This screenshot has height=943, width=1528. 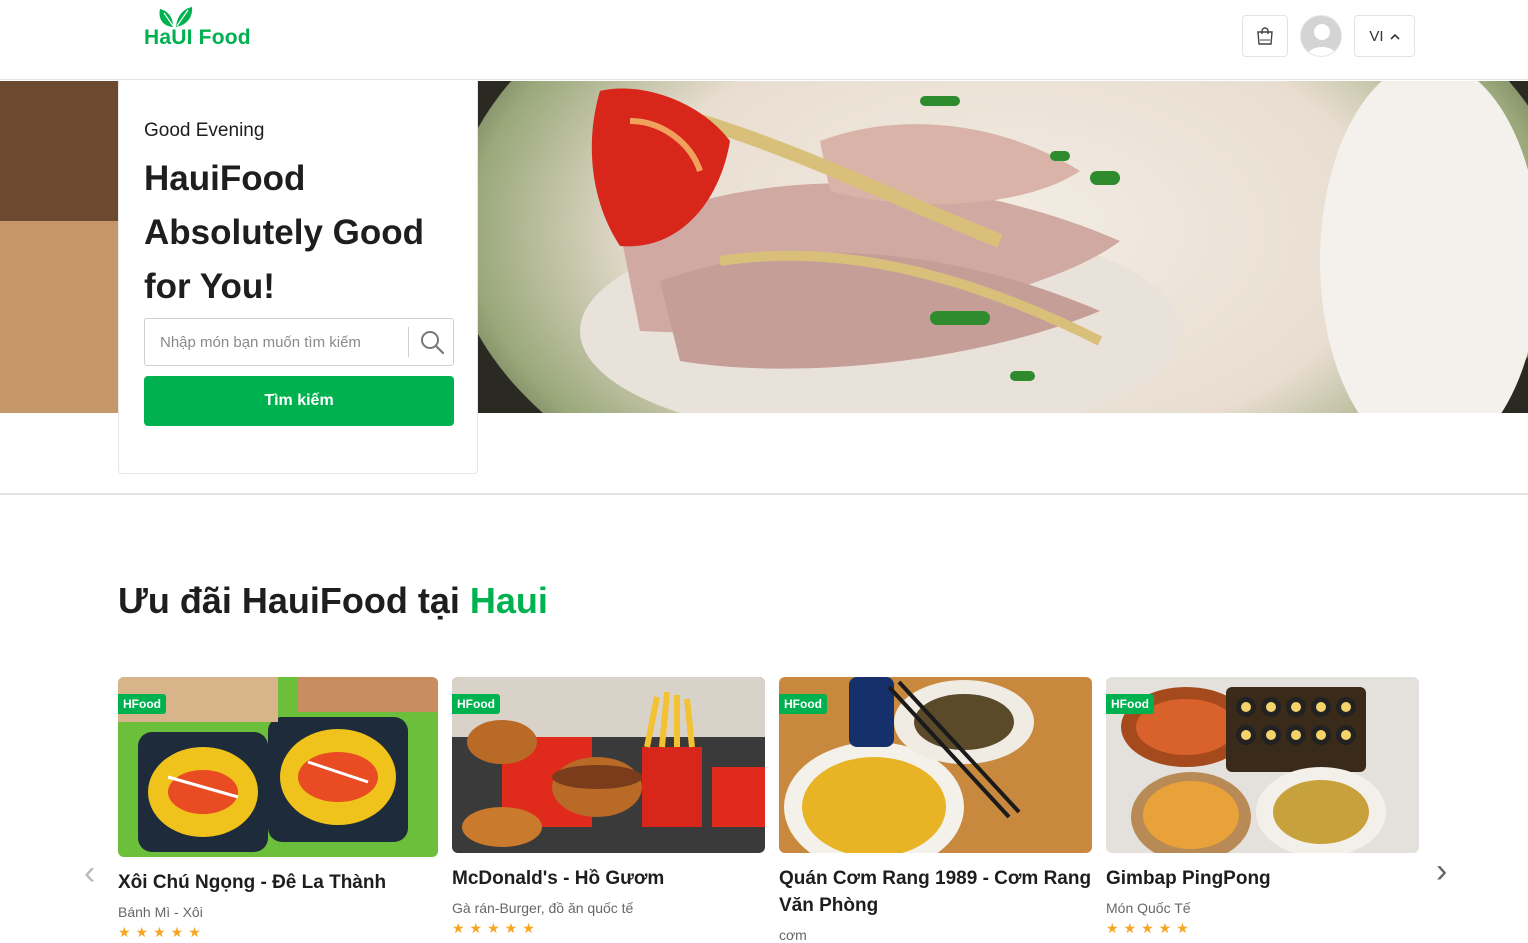 What do you see at coordinates (160, 912) in the screenshot?
I see `restaurant-category: Bánh Mì - Xôi` at bounding box center [160, 912].